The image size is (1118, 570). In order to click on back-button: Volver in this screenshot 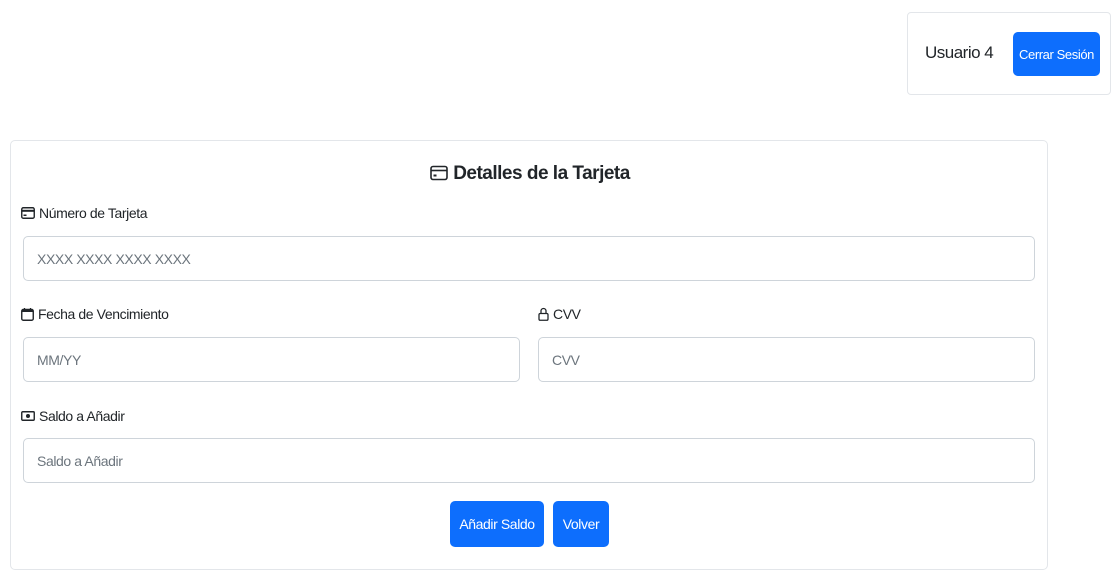, I will do `click(581, 524)`.